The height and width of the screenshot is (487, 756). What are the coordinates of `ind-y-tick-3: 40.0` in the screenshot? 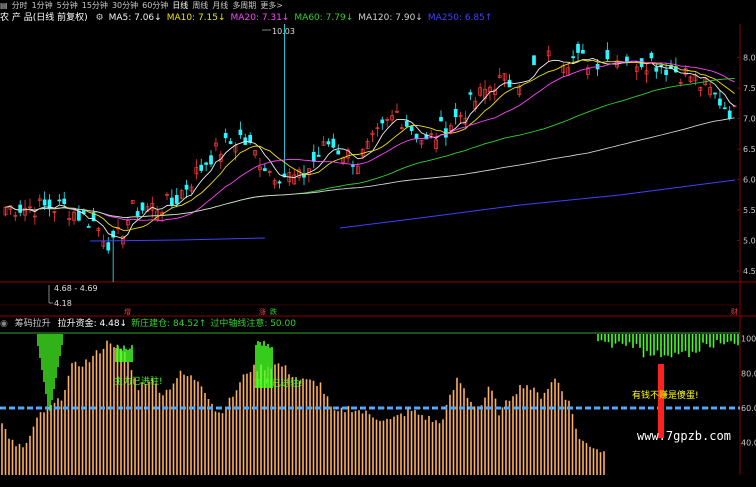 It's located at (748, 443).